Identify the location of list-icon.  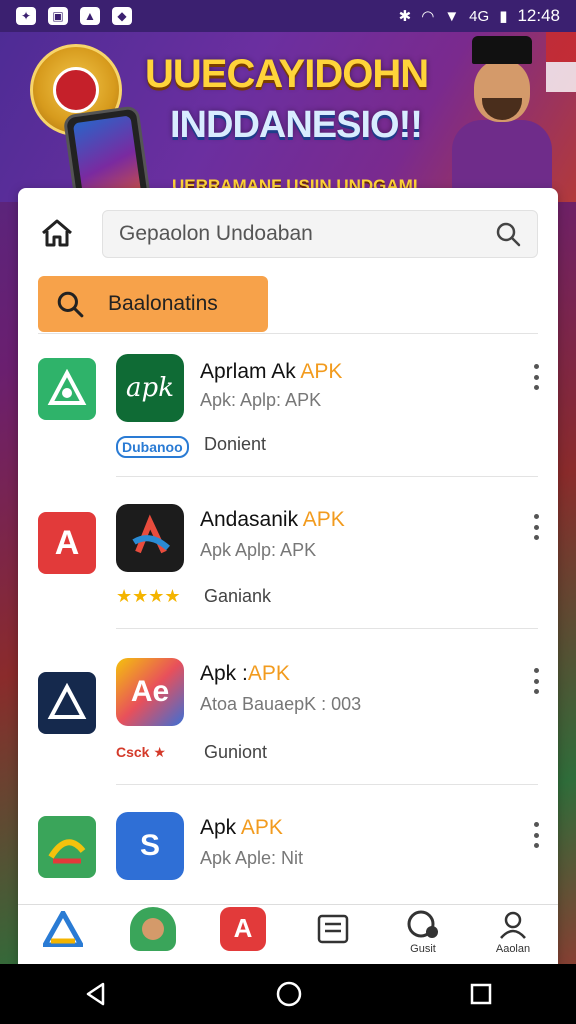
(333, 929).